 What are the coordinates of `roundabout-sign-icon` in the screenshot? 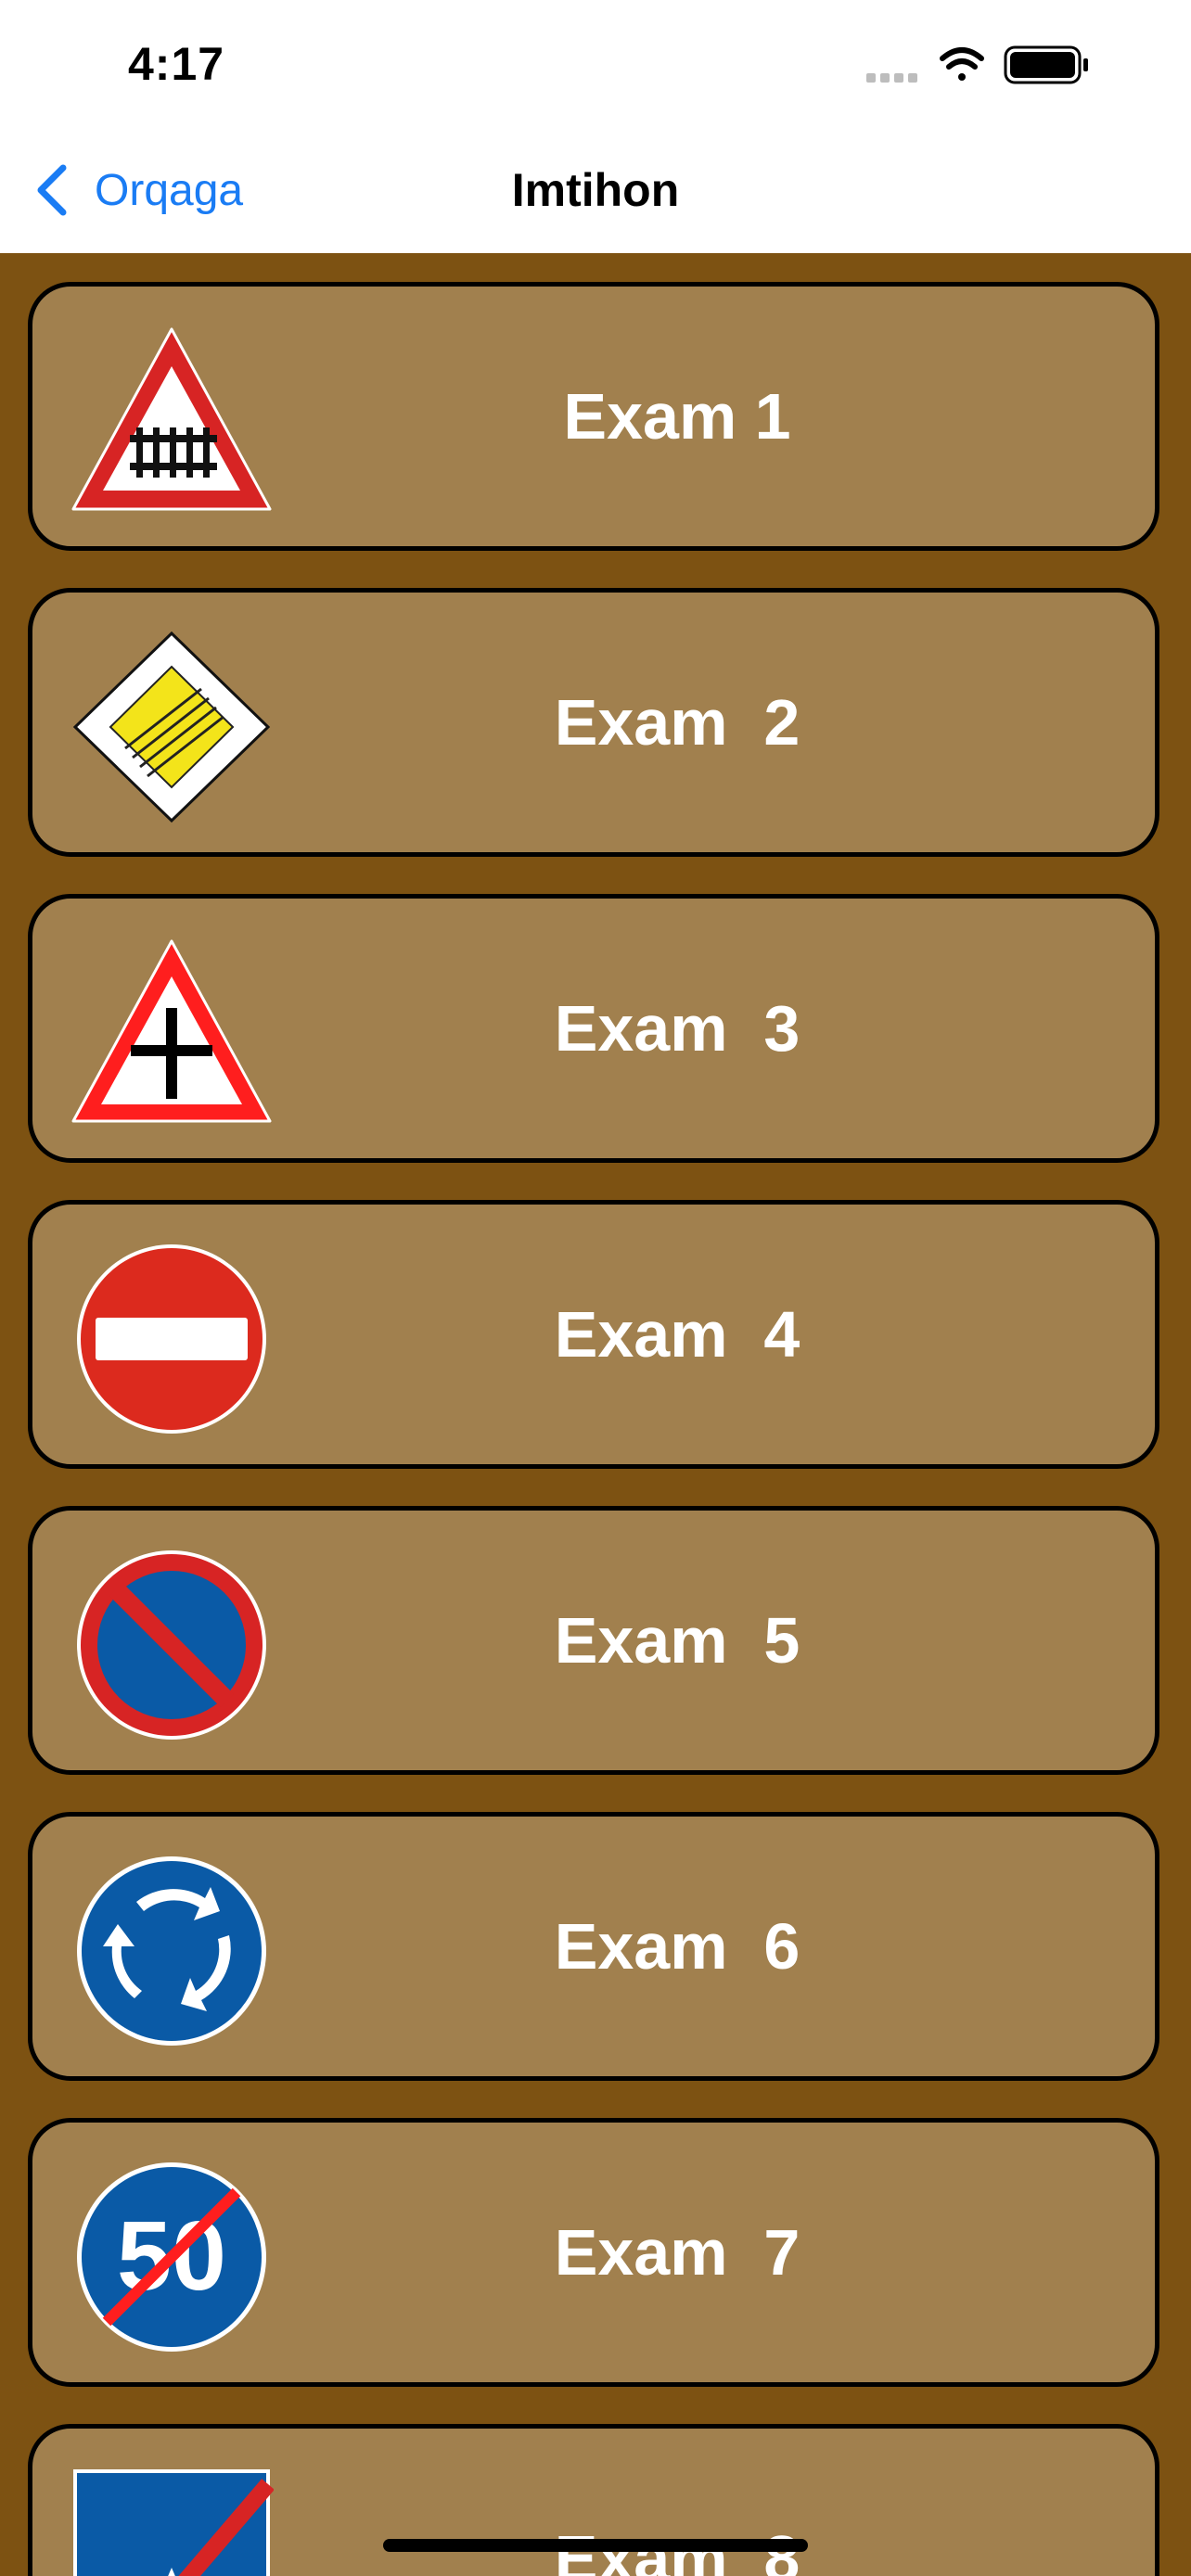 It's located at (172, 1951).